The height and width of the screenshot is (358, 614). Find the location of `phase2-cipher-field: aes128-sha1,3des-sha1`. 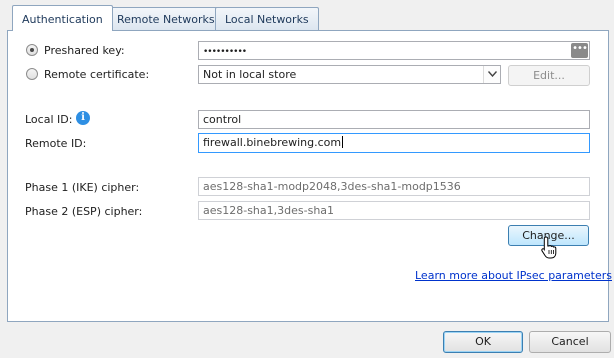

phase2-cipher-field: aes128-sha1,3des-sha1 is located at coordinates (394, 210).